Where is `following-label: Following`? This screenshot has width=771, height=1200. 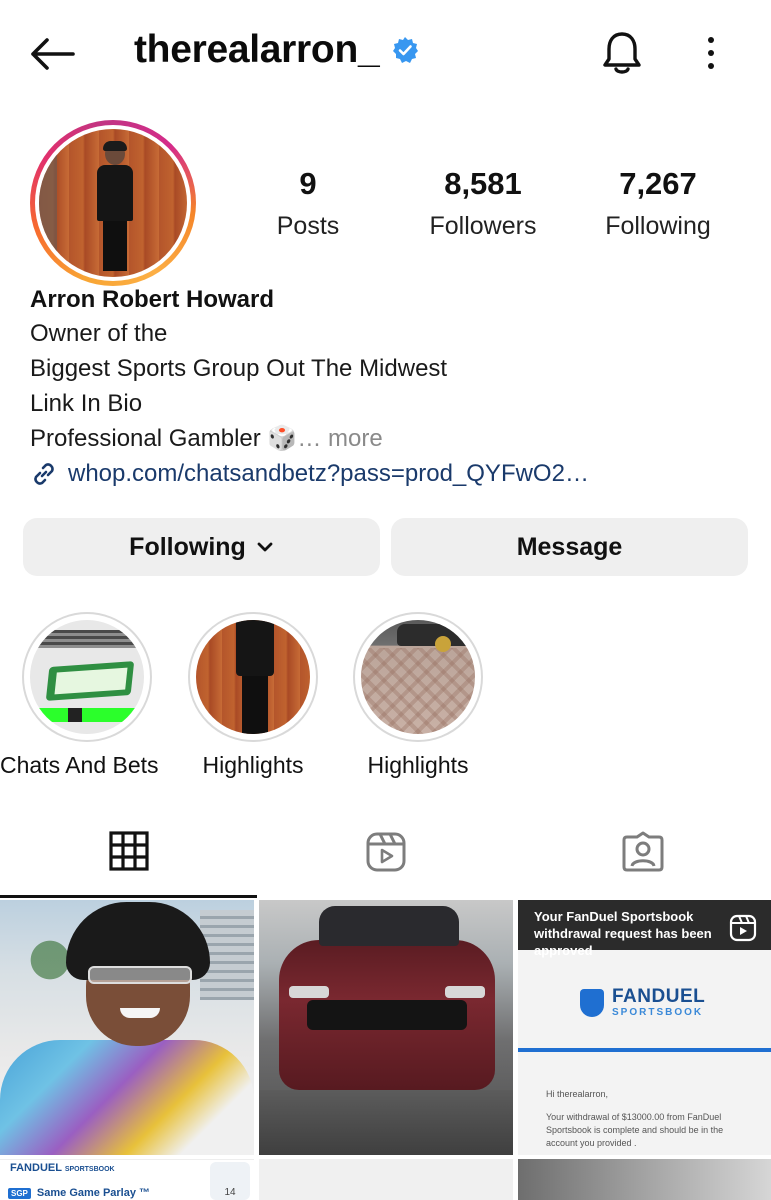
following-label: Following is located at coordinates (658, 226).